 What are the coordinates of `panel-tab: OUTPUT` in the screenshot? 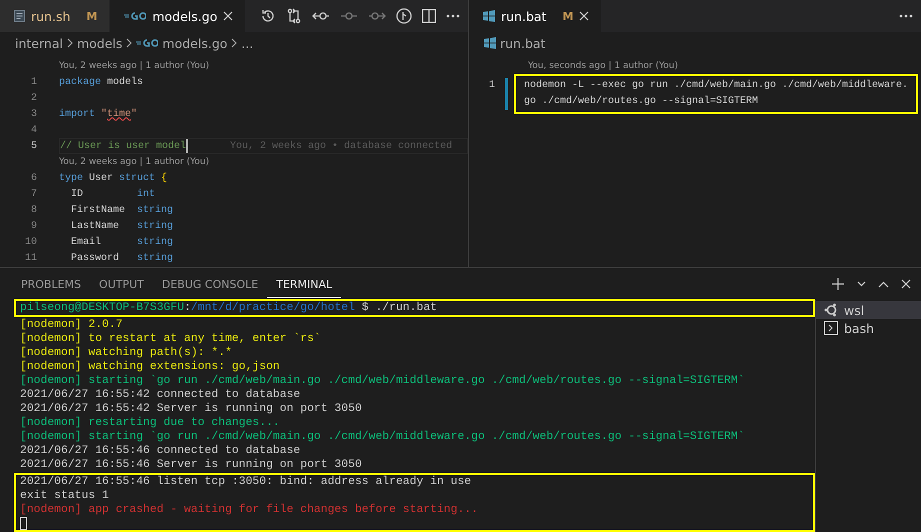 It's located at (121, 284).